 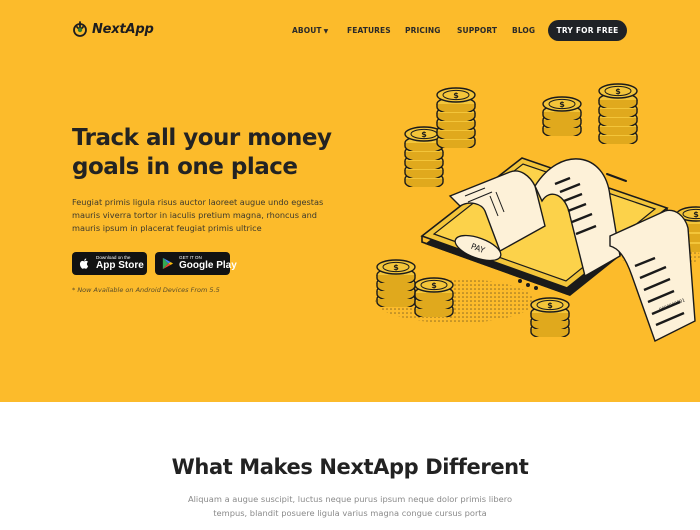 What do you see at coordinates (523, 30) in the screenshot?
I see `nav-blog: BLOG` at bounding box center [523, 30].